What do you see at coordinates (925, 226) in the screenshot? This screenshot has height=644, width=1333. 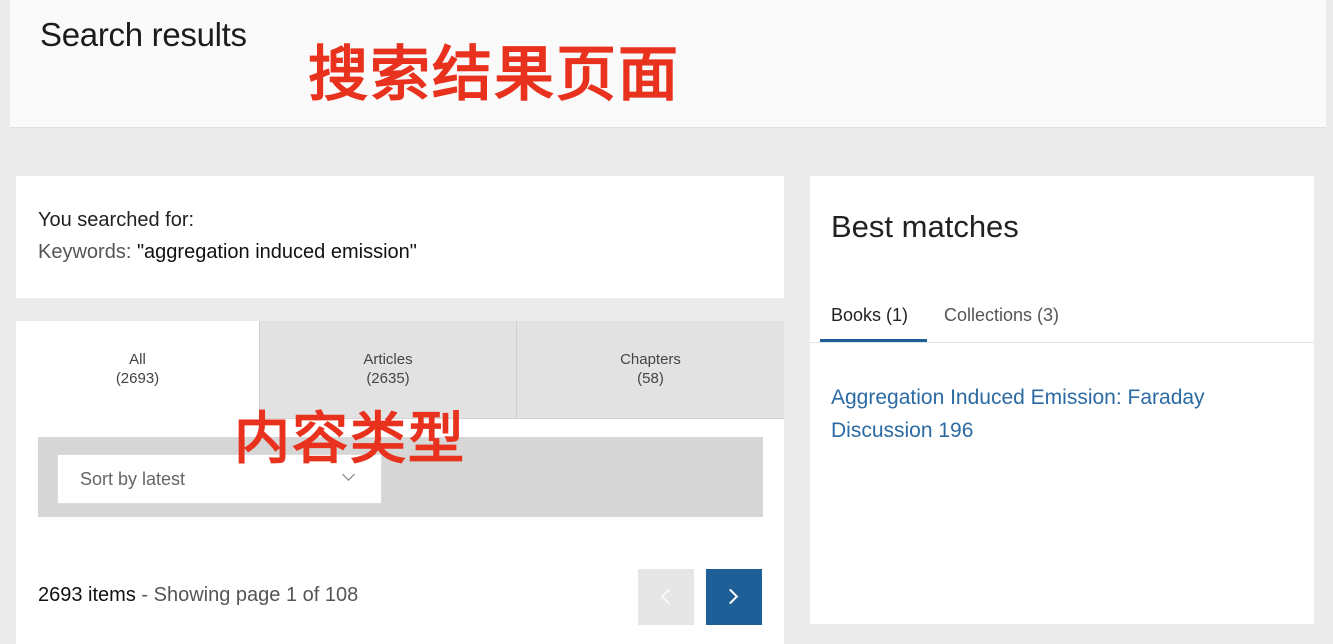 I see `best-matches-title: Best matches` at bounding box center [925, 226].